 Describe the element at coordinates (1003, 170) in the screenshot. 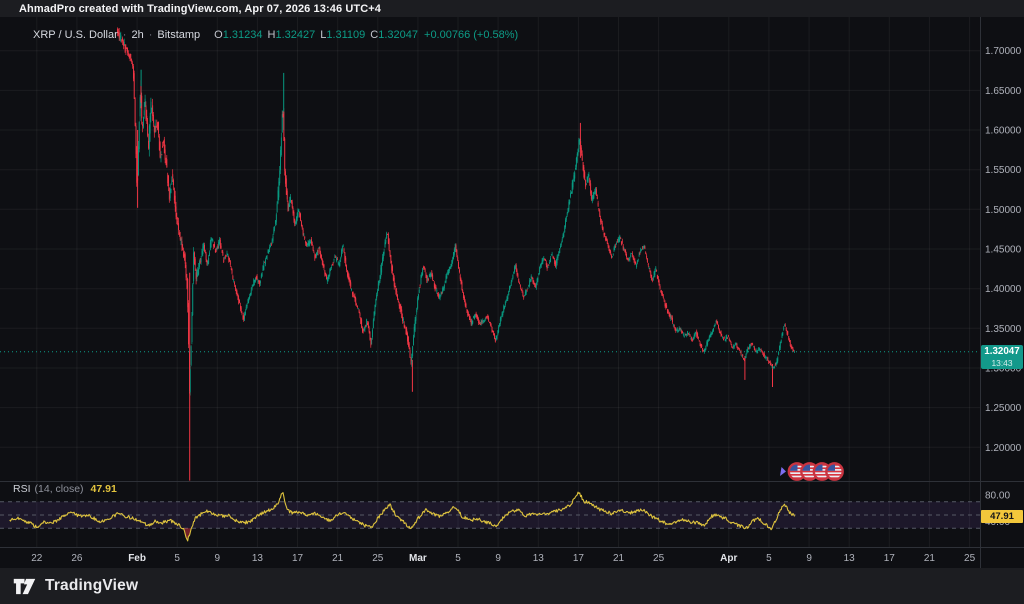

I see `price-tick-label: 1.55000` at that location.